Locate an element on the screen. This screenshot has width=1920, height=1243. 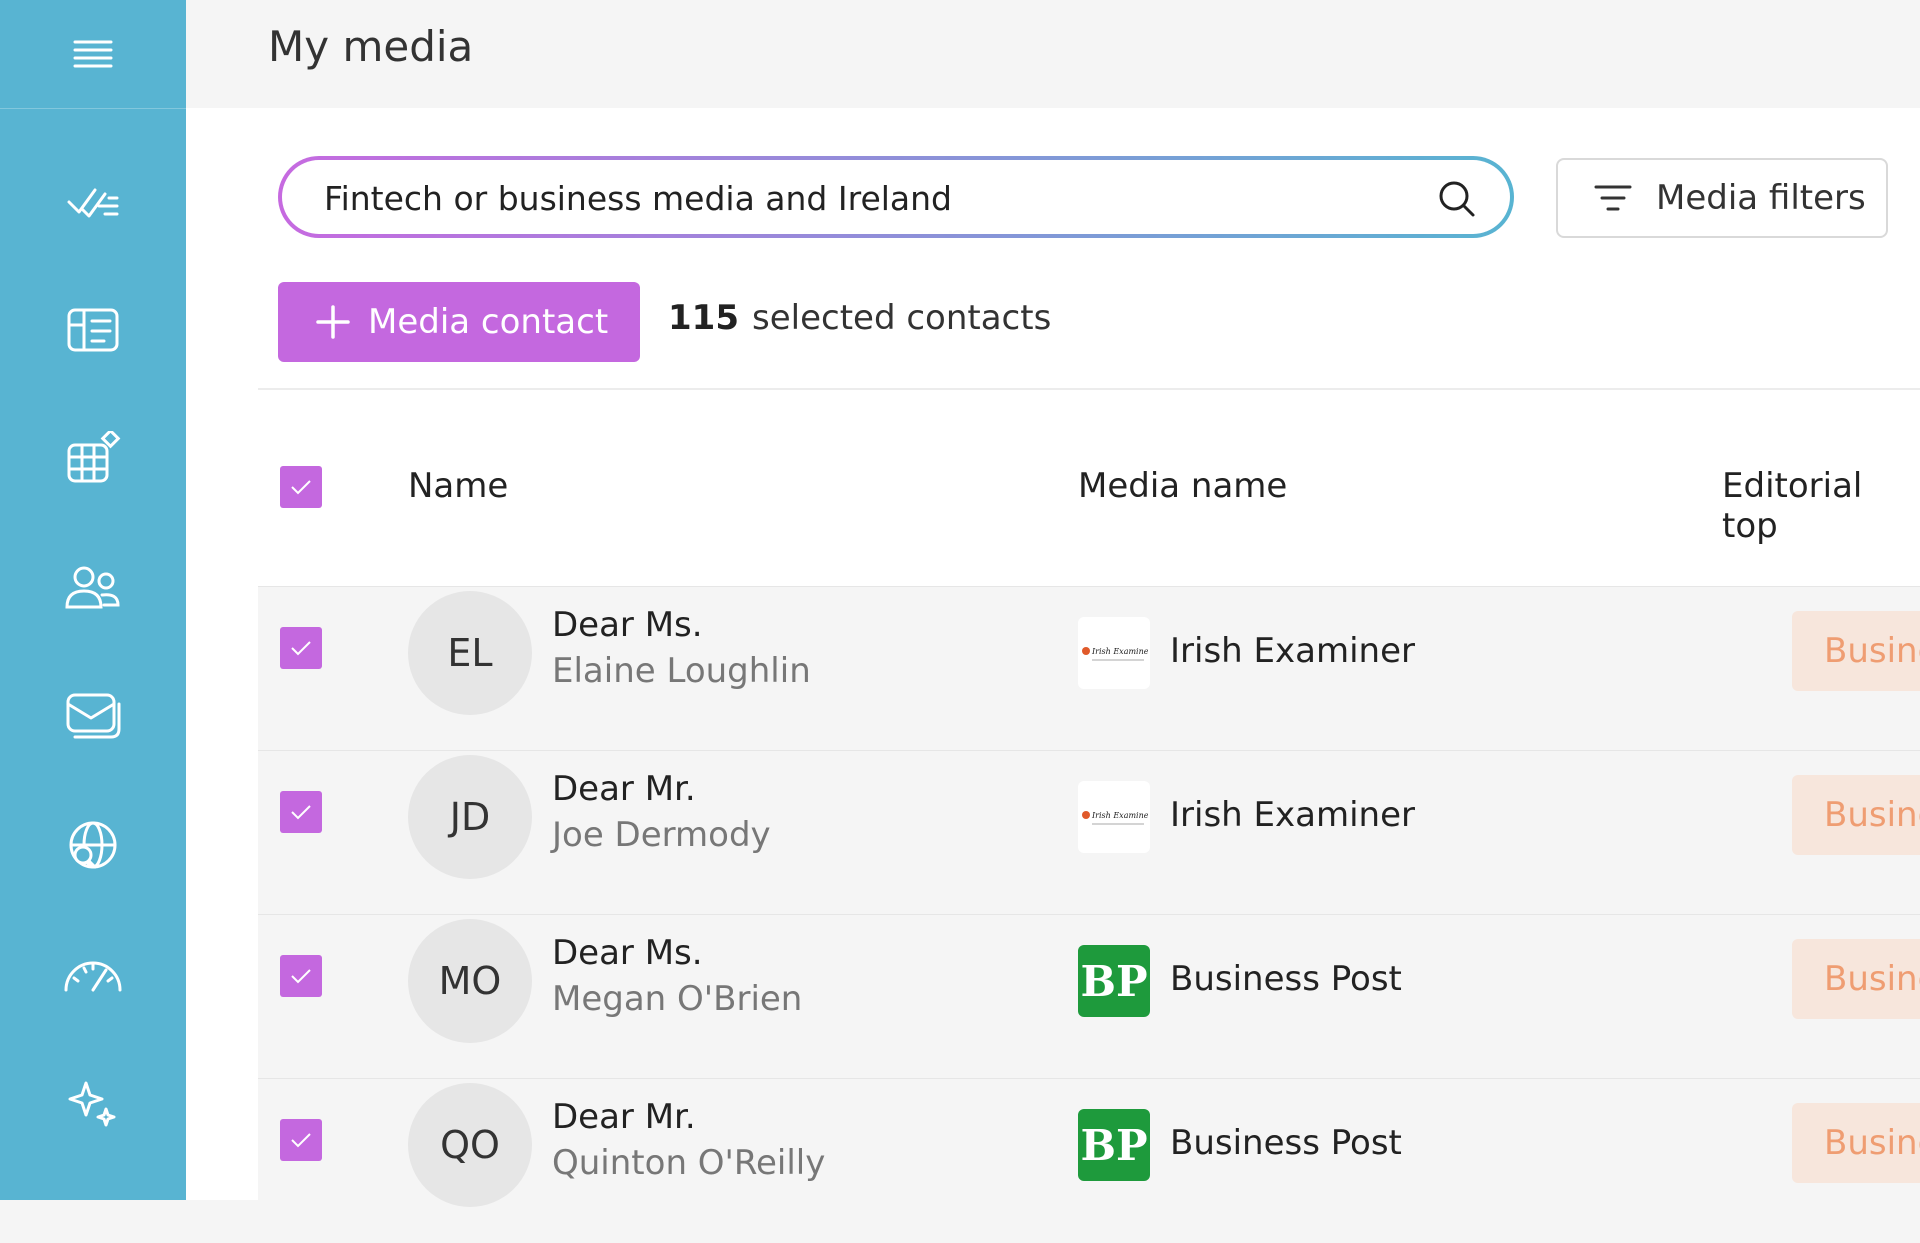
tasks-icon is located at coordinates (93, 203).